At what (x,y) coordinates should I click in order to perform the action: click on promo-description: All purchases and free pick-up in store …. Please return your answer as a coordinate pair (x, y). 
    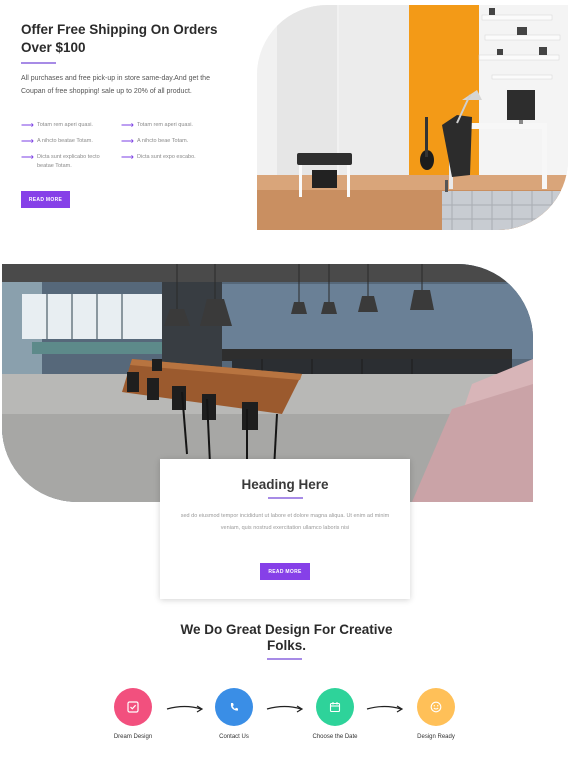
    Looking at the image, I should click on (115, 85).